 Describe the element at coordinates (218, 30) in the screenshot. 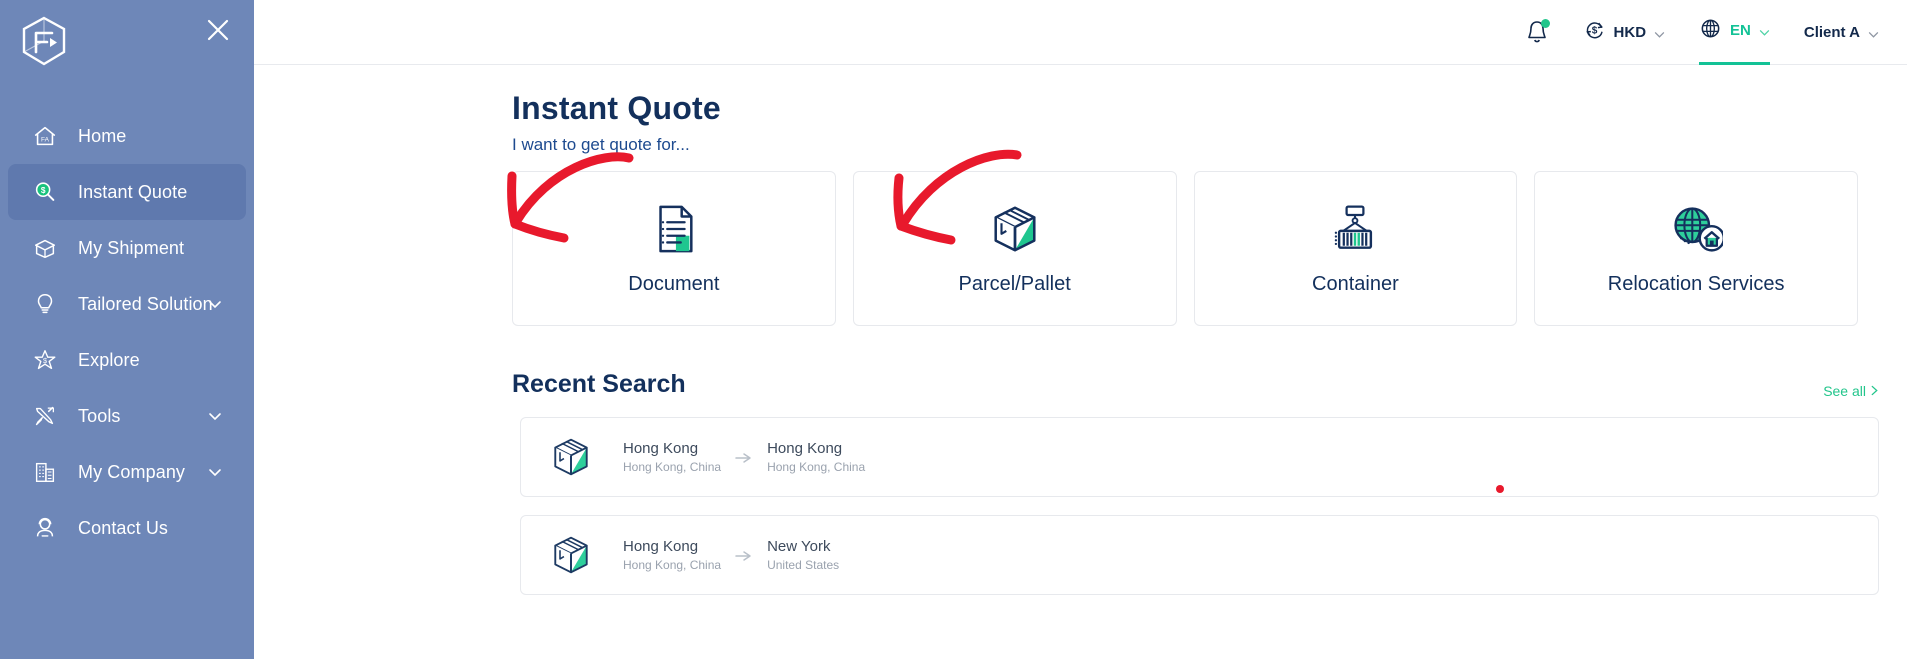

I see `close-icon` at that location.